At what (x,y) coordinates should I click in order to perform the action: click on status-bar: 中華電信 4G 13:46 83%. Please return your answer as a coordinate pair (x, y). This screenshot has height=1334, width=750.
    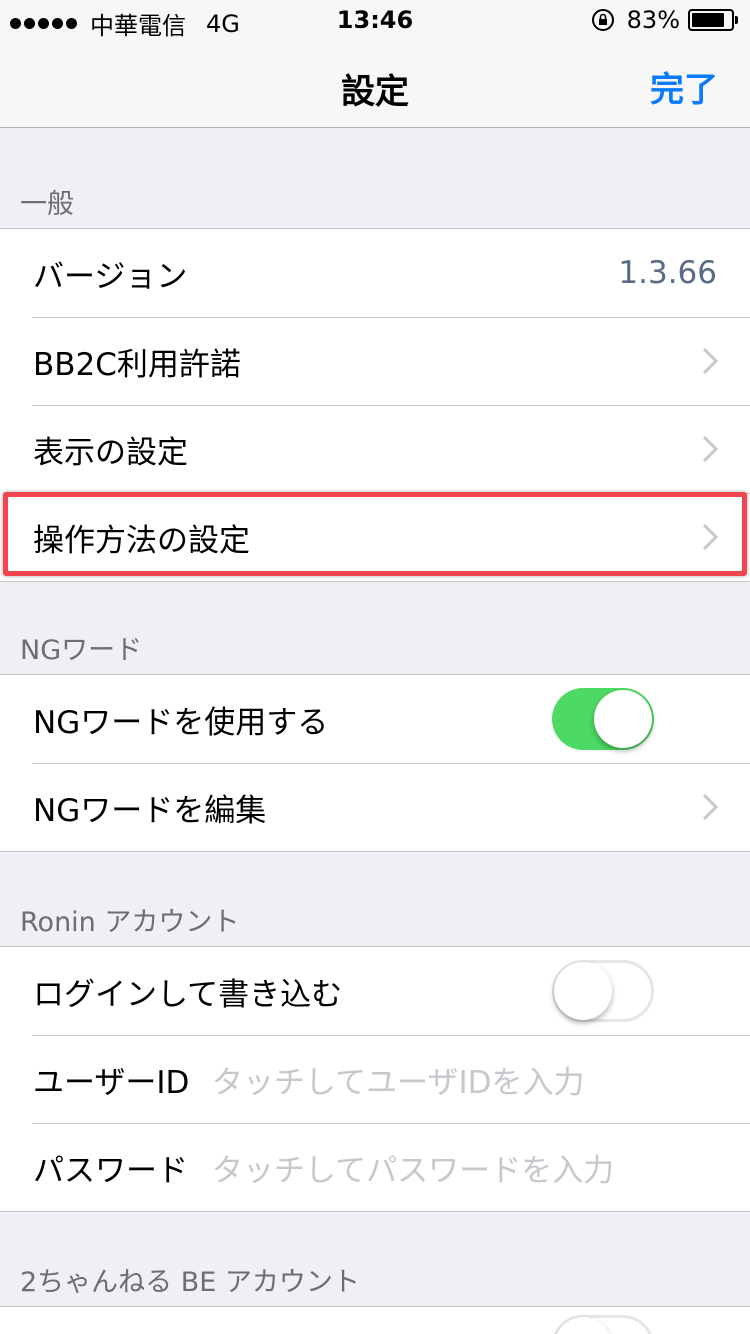
    Looking at the image, I should click on (375, 20).